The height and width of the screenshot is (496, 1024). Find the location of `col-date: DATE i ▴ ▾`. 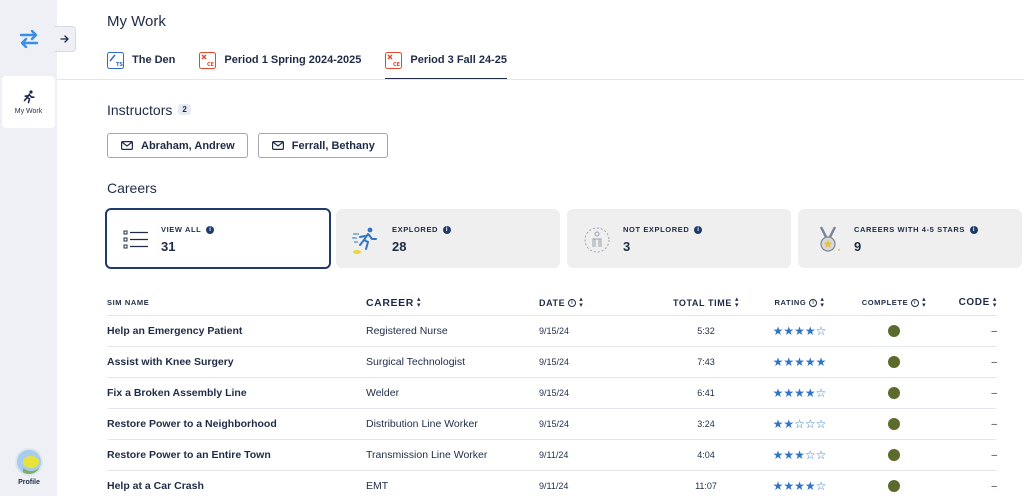

col-date: DATE i ▴ ▾ is located at coordinates (599, 302).